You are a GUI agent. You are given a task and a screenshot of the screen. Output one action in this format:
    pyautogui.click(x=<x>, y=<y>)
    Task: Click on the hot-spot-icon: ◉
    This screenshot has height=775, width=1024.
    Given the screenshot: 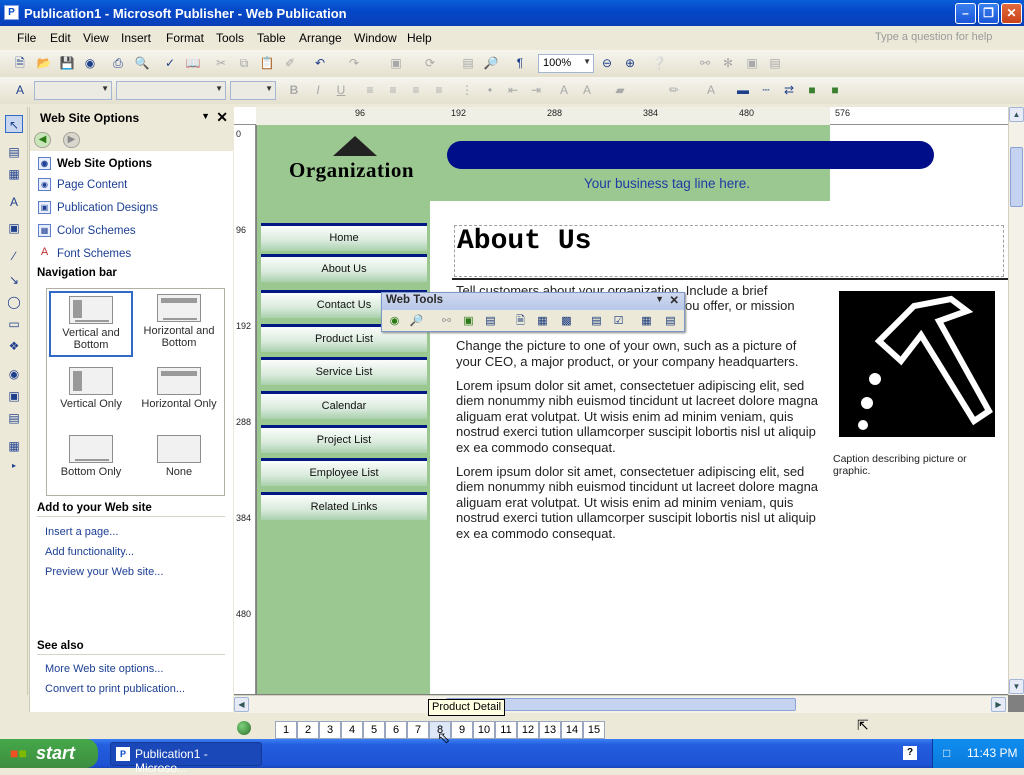 What is the action you would take?
    pyautogui.click(x=14, y=374)
    